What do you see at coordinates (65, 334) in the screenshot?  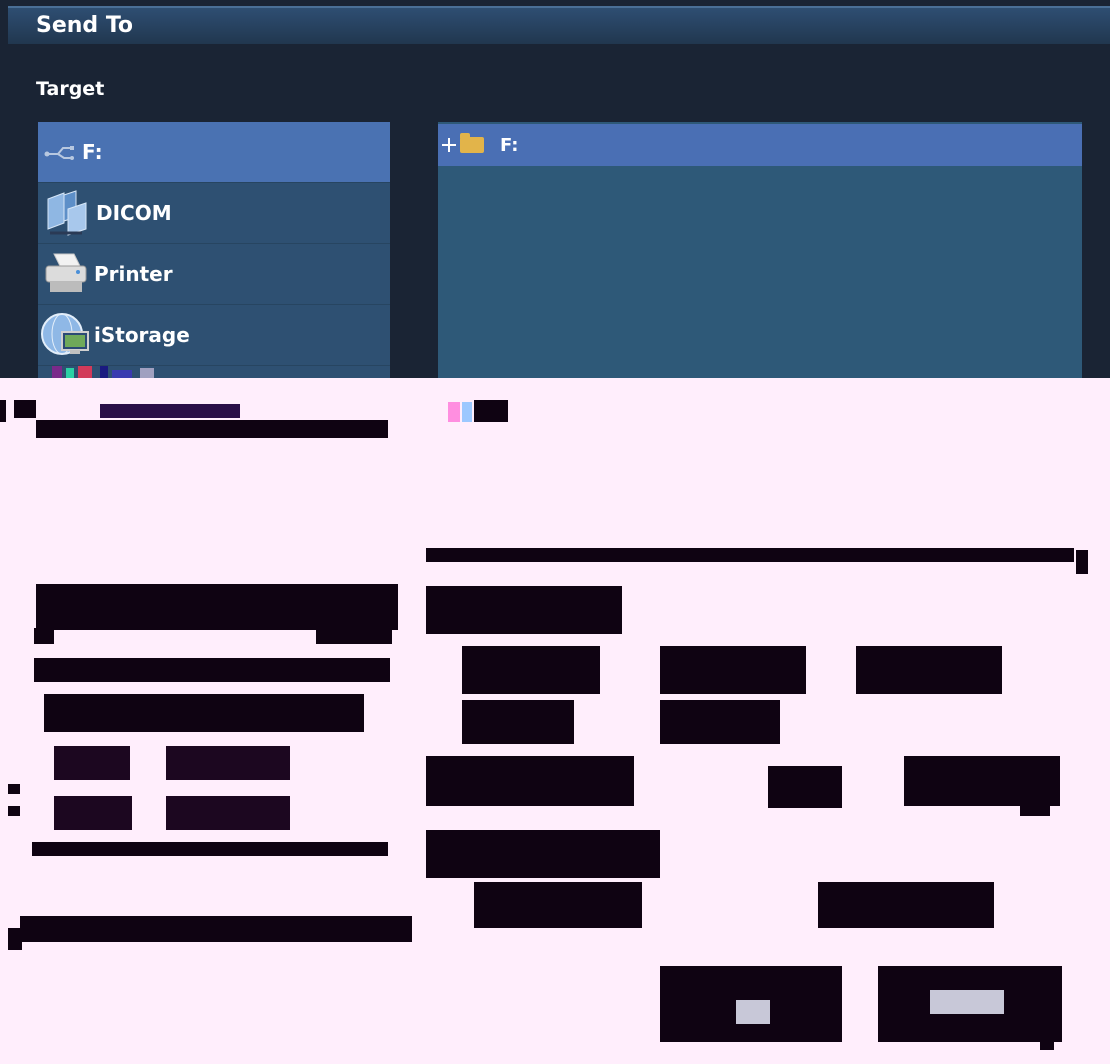 I see `istorage-icon` at bounding box center [65, 334].